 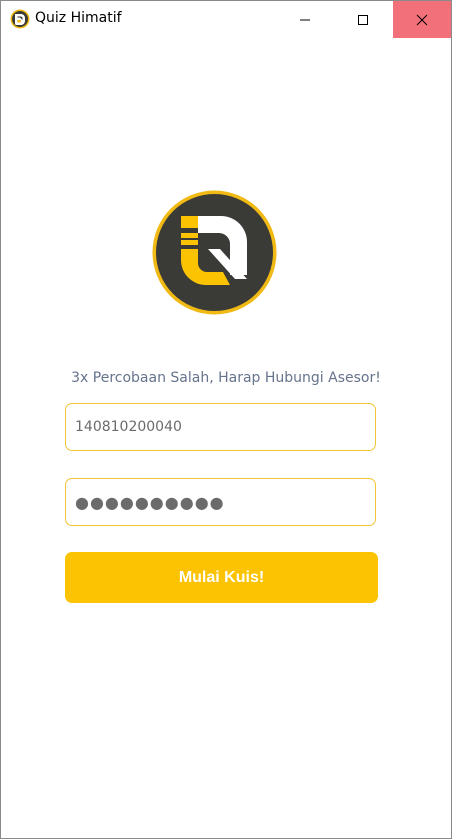 I want to click on minimize-button, so click(x=305, y=19).